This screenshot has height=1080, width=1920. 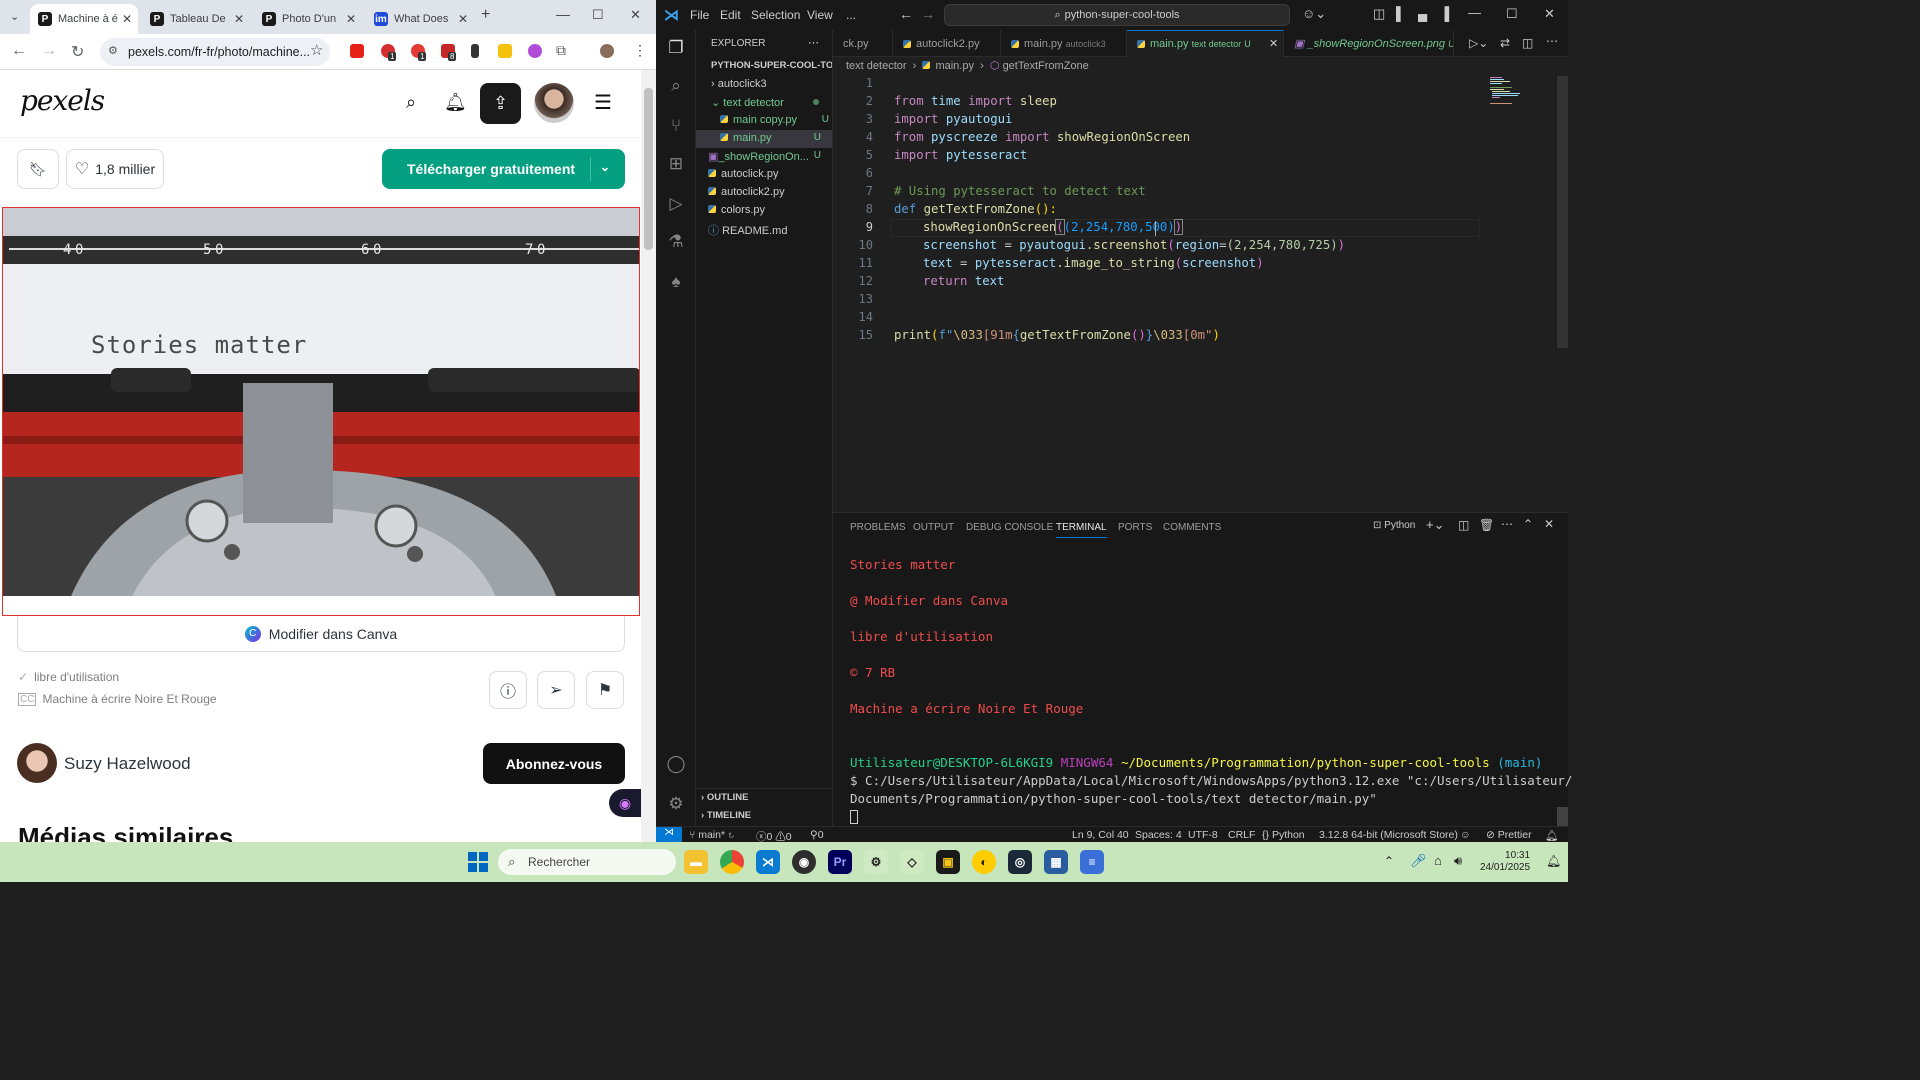 What do you see at coordinates (49, 51) in the screenshot?
I see `forward-icon: →` at bounding box center [49, 51].